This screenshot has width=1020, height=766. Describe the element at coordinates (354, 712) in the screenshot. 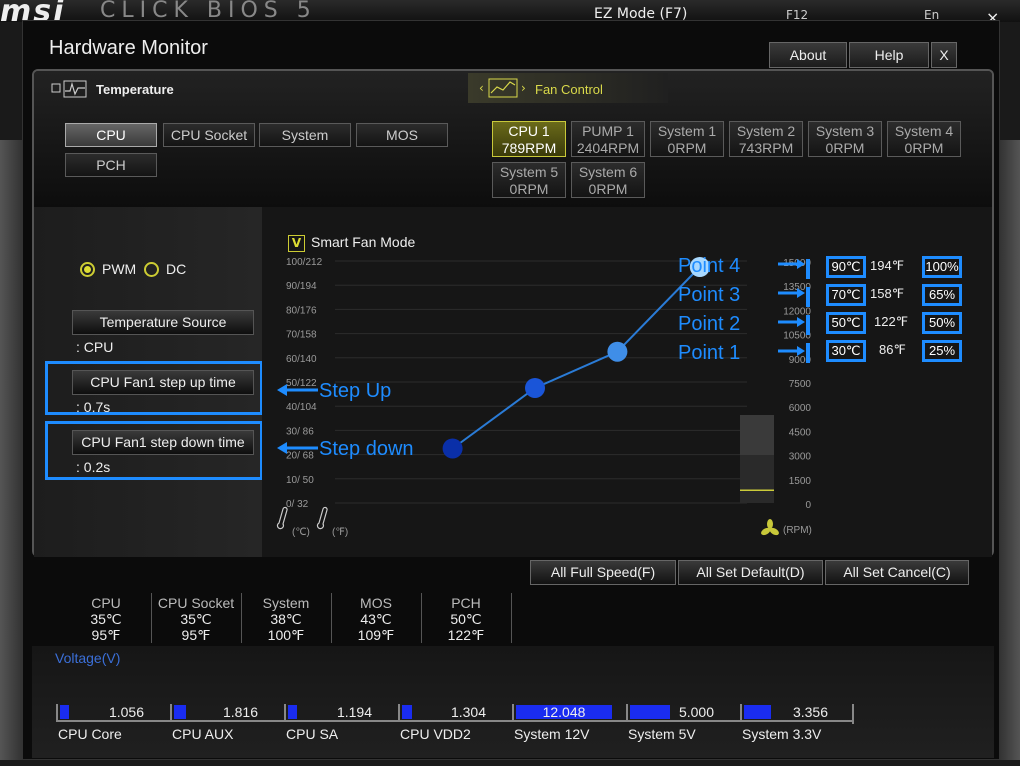

I see `voltage-value: 1.194` at that location.